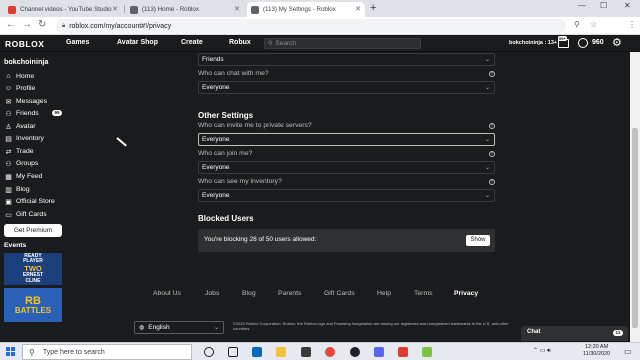  What do you see at coordinates (8, 76) in the screenshot?
I see `home-icon: ⌂` at bounding box center [8, 76].